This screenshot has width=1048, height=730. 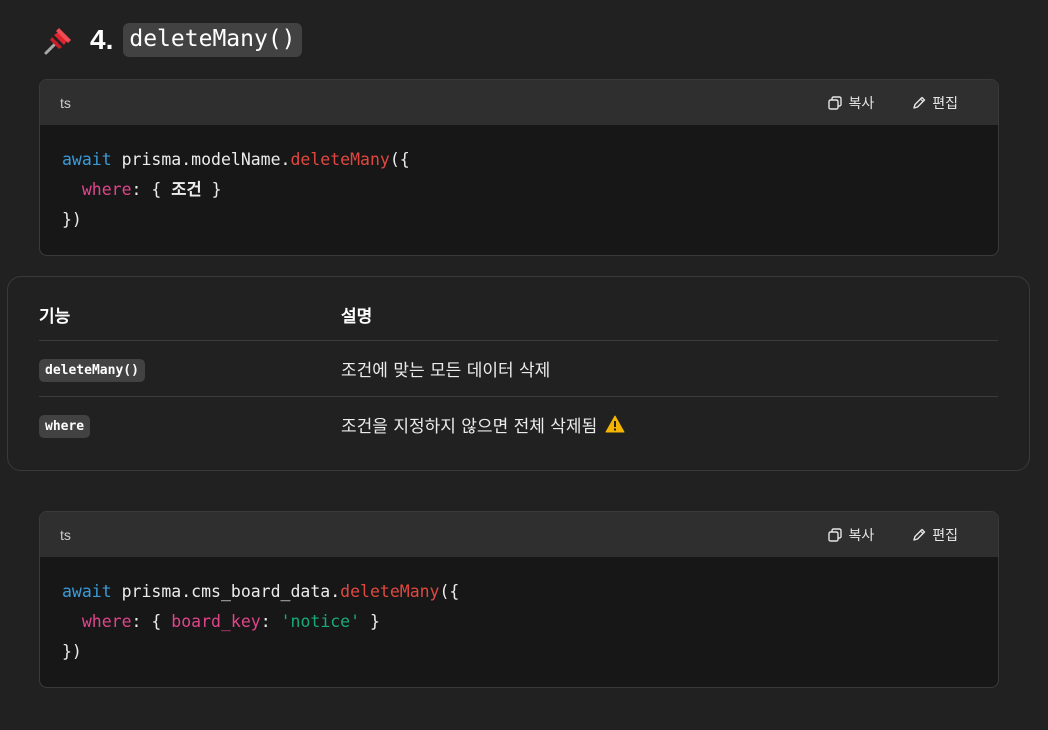 What do you see at coordinates (231, 591) in the screenshot?
I see `code-token: prisma.cms_board_data.` at bounding box center [231, 591].